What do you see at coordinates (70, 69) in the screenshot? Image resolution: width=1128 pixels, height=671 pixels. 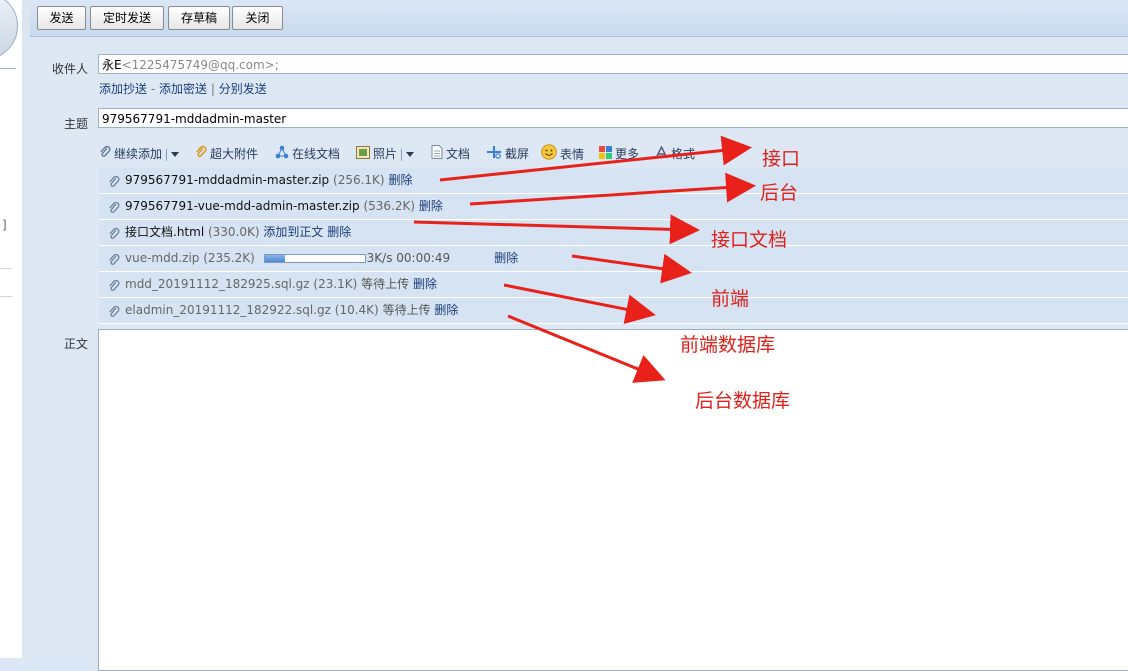 I see `recipient-label: 收件人` at bounding box center [70, 69].